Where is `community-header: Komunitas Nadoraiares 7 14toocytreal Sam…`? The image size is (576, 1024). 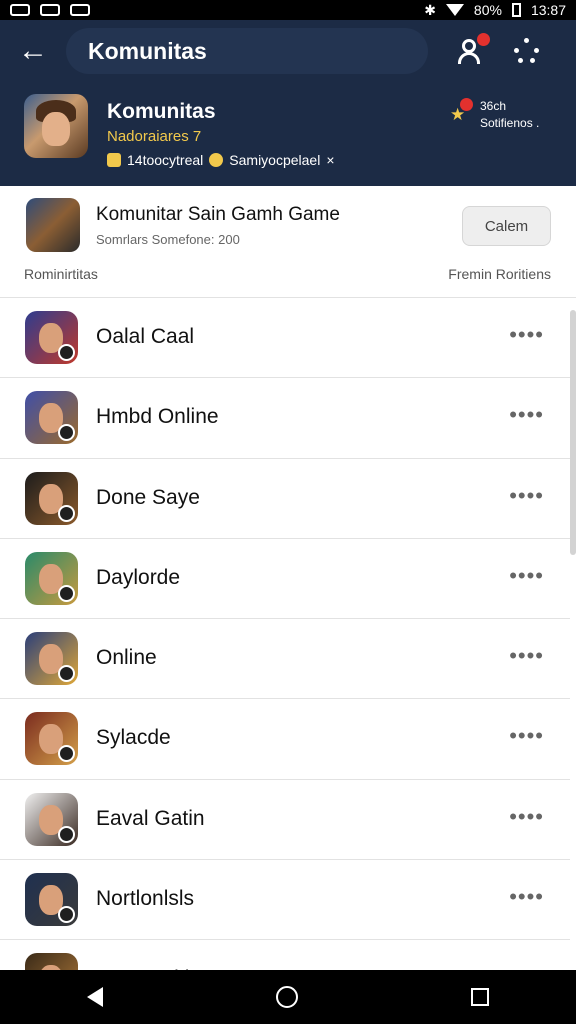 community-header: Komunitas Nadoraiares 7 14toocytreal Sam… is located at coordinates (288, 134).